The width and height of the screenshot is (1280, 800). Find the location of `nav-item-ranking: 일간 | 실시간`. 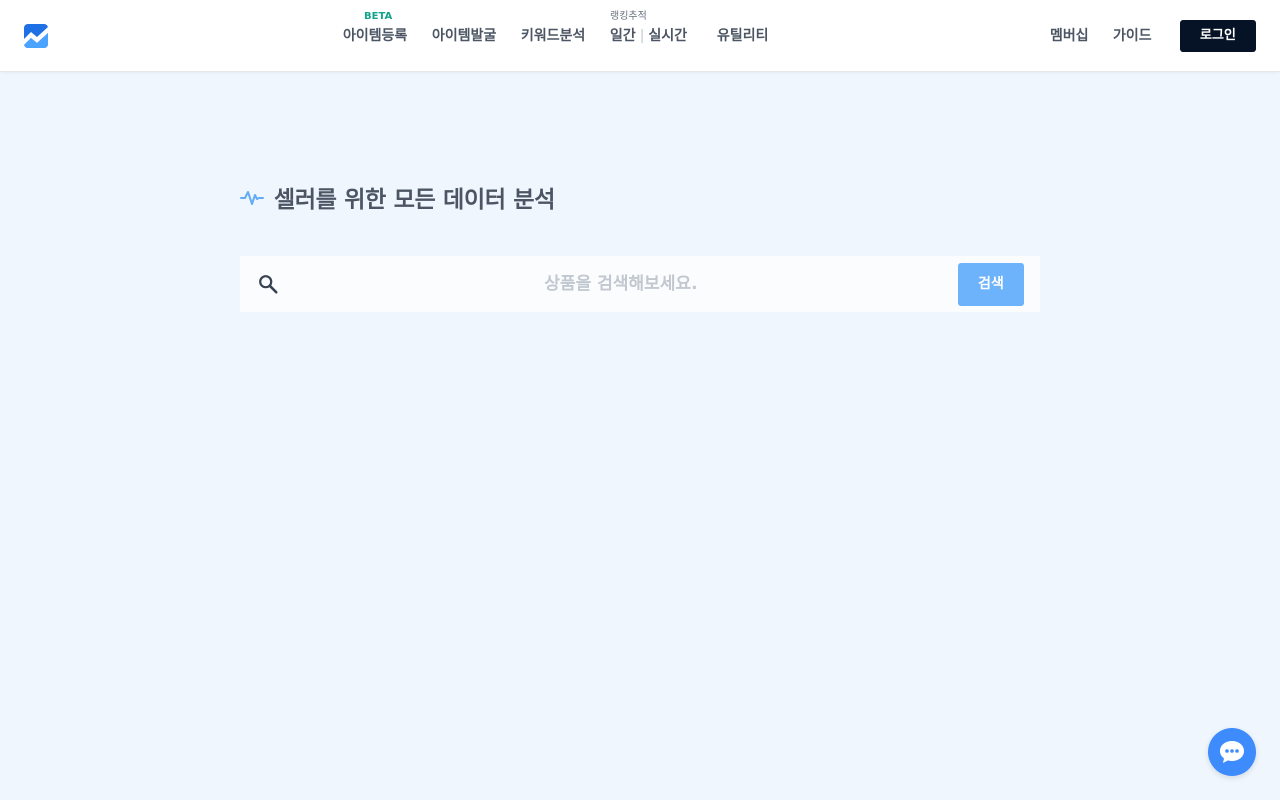

nav-item-ranking: 일간 | 실시간 is located at coordinates (648, 36).